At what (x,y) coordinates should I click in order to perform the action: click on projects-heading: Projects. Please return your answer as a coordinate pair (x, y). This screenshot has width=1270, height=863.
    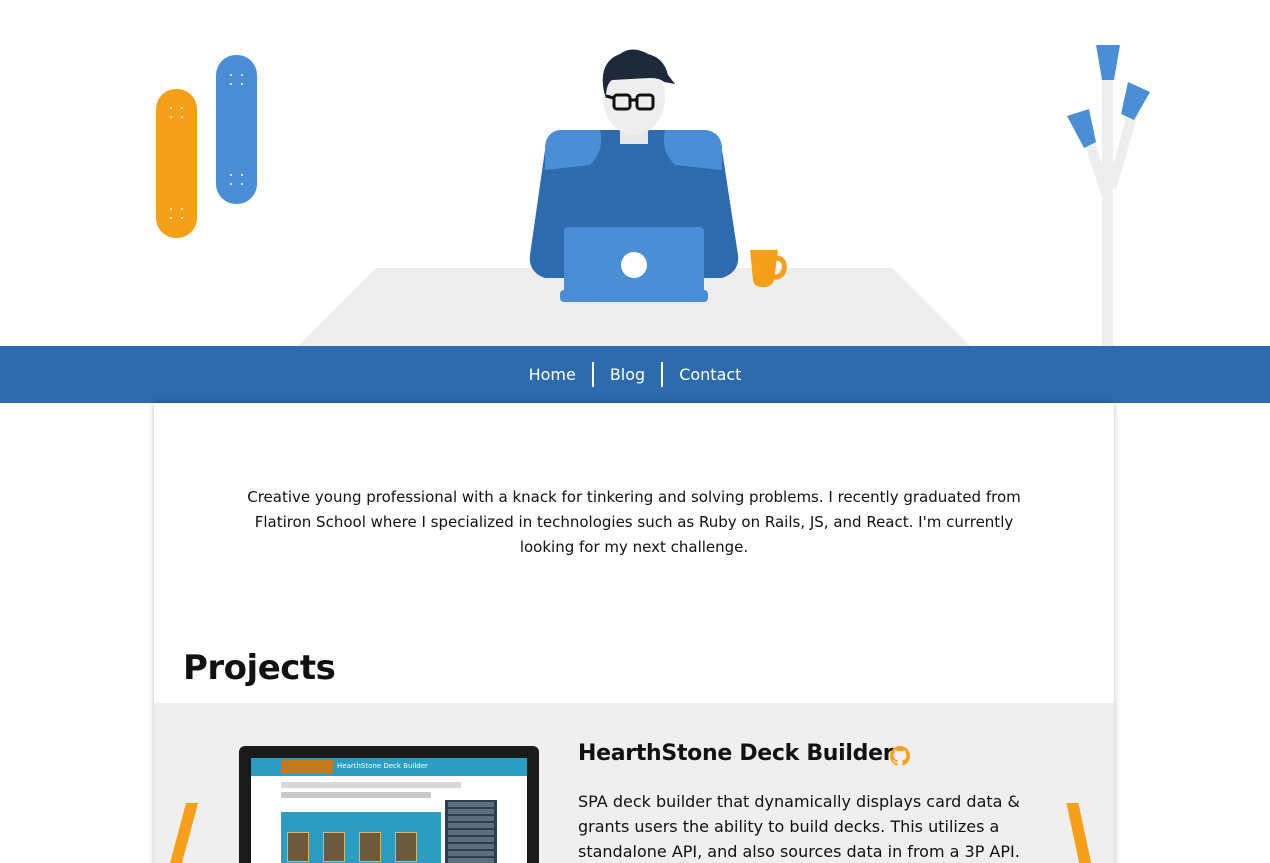
    Looking at the image, I should click on (259, 668).